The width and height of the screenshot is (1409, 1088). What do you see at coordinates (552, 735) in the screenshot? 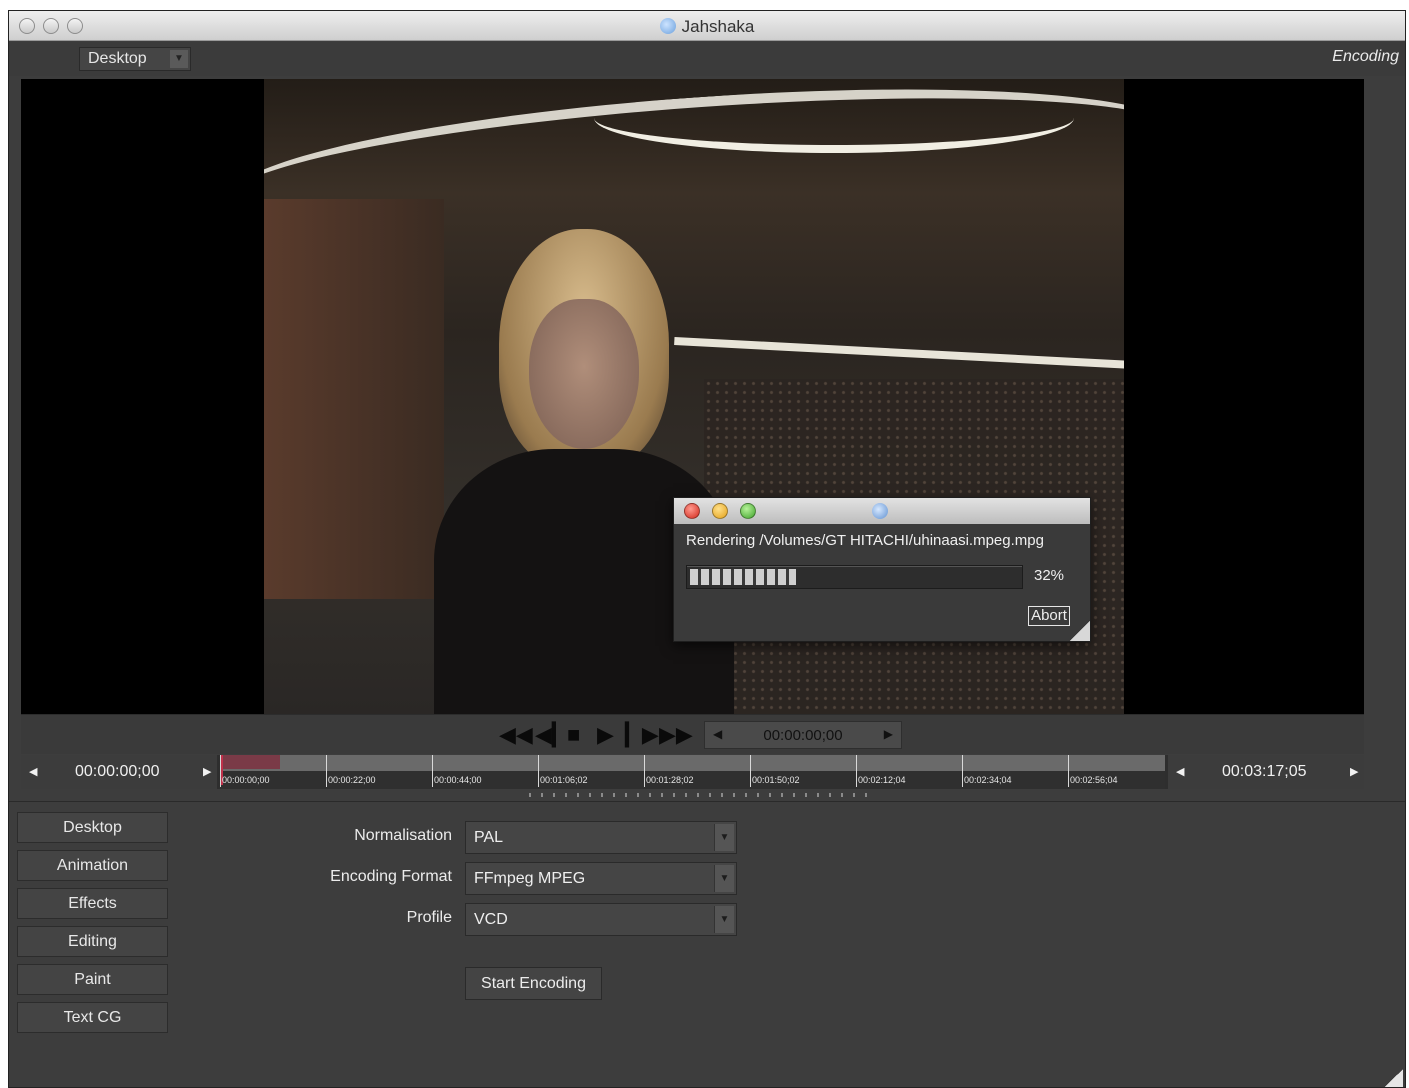
I see `step-back-button: ◀▎` at bounding box center [552, 735].